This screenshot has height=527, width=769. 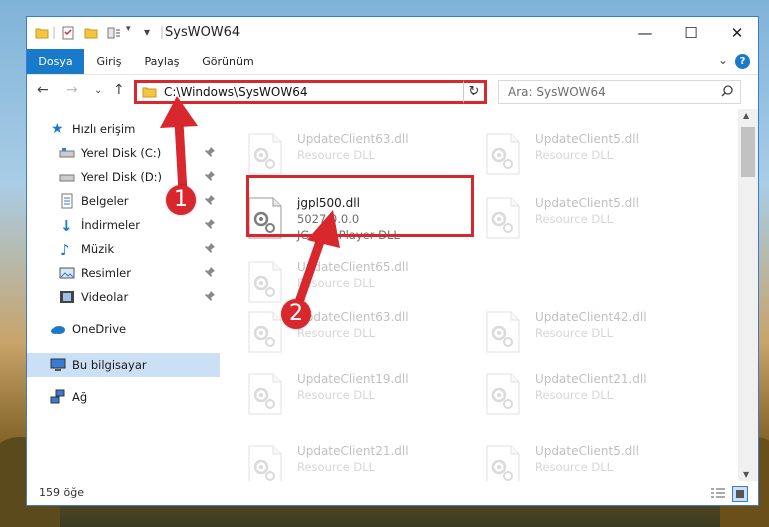 I want to click on videos-icon, so click(x=67, y=297).